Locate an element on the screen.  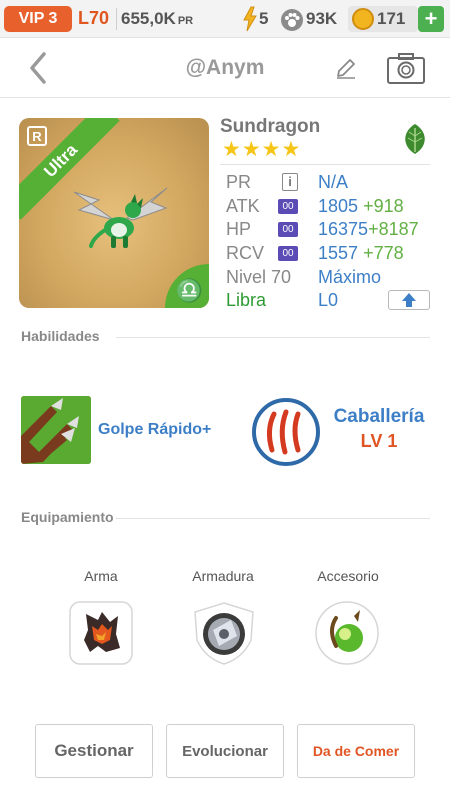
stat-bonus: +8187 is located at coordinates (393, 229).